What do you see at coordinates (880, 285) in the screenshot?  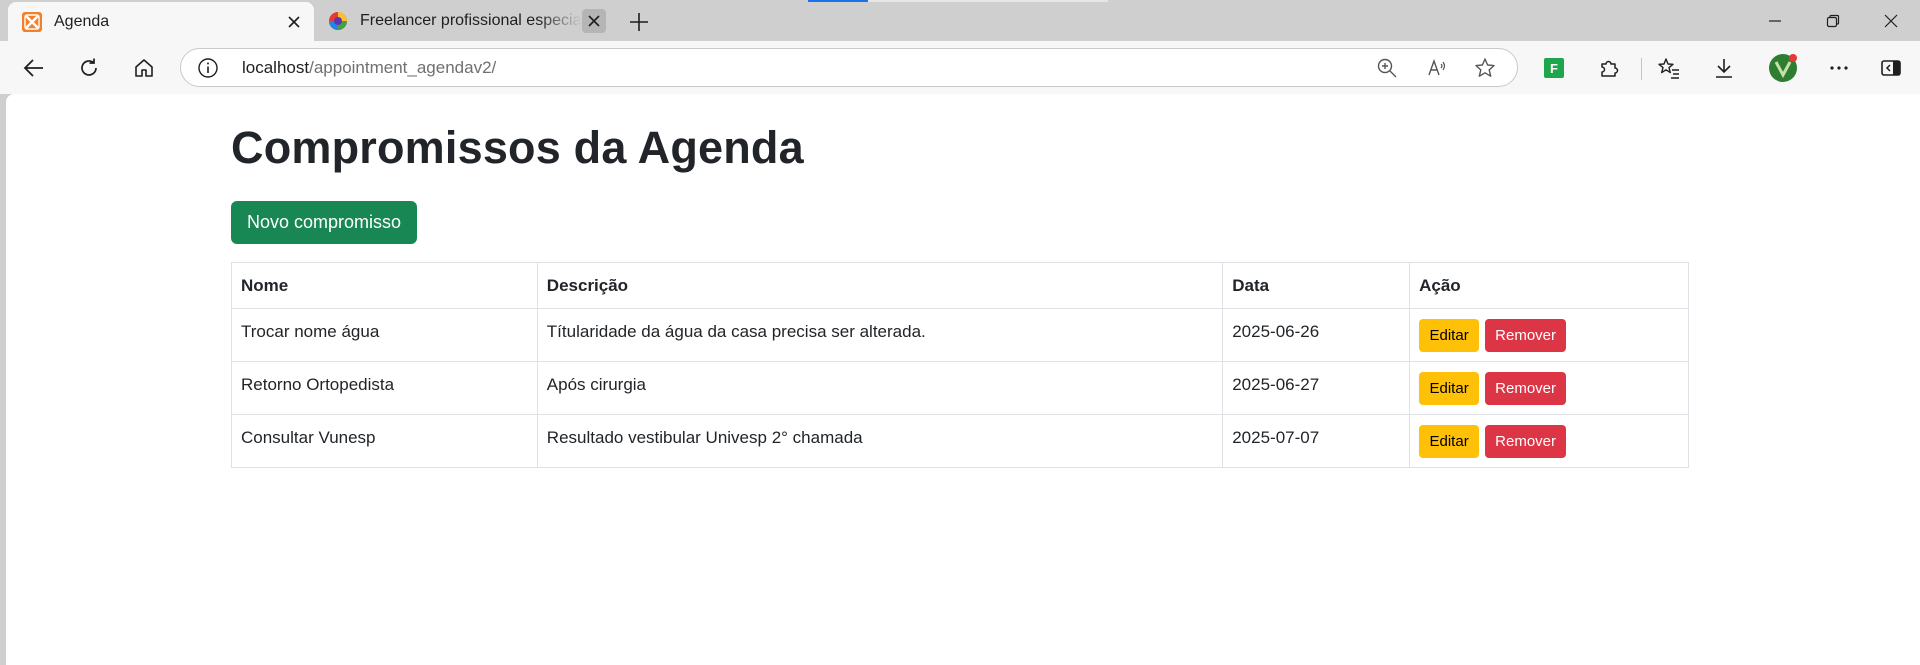 I see `header-description: Descrição` at bounding box center [880, 285].